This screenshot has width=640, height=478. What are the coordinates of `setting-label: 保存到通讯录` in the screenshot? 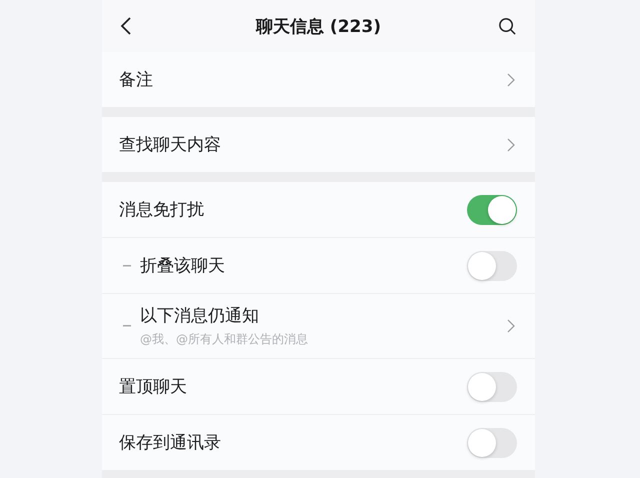 It's located at (170, 443).